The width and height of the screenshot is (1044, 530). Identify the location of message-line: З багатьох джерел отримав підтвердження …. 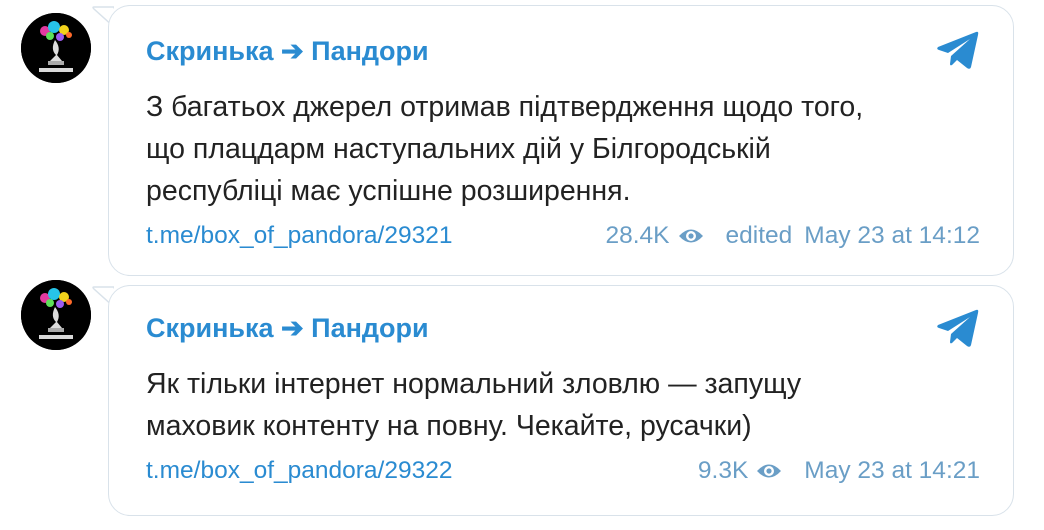
(505, 107).